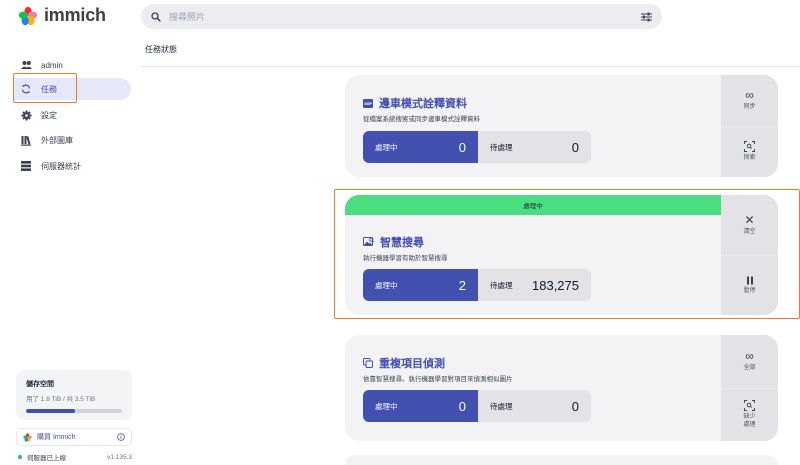 The height and width of the screenshot is (465, 800). I want to click on sidebar-item-label: 外部圖庫, so click(57, 140).